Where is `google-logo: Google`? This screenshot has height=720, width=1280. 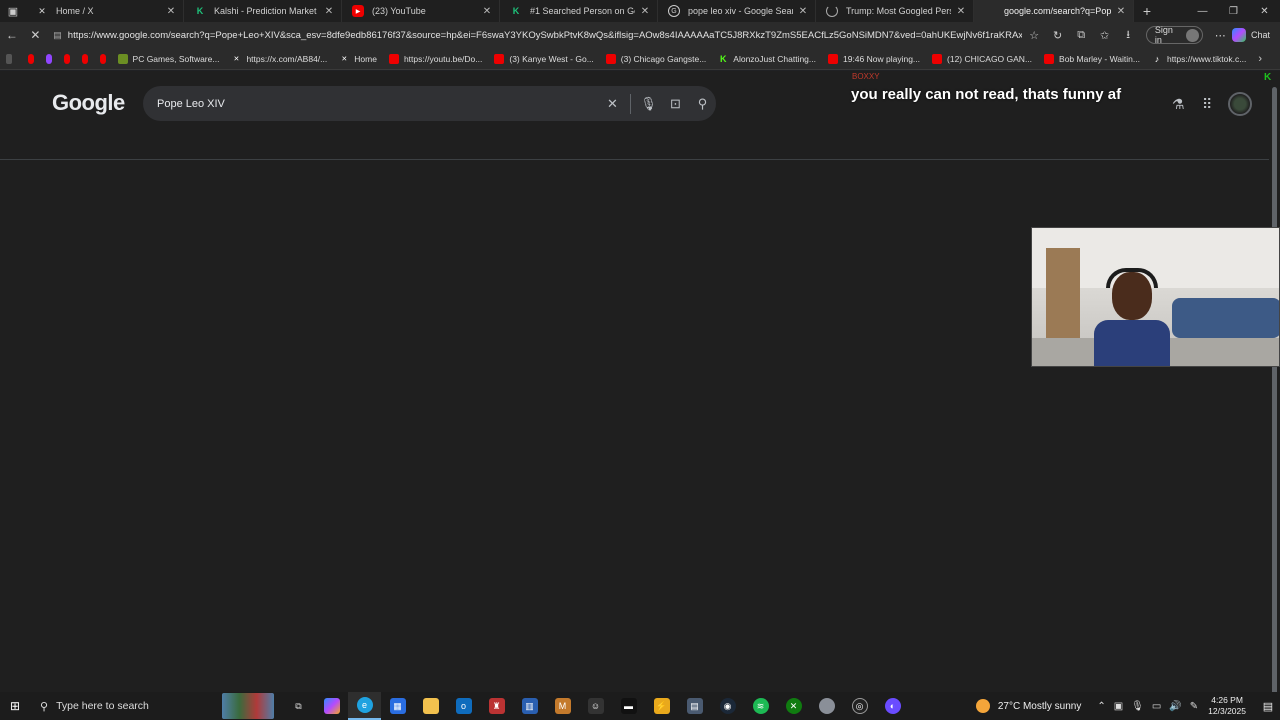 google-logo: Google is located at coordinates (88, 103).